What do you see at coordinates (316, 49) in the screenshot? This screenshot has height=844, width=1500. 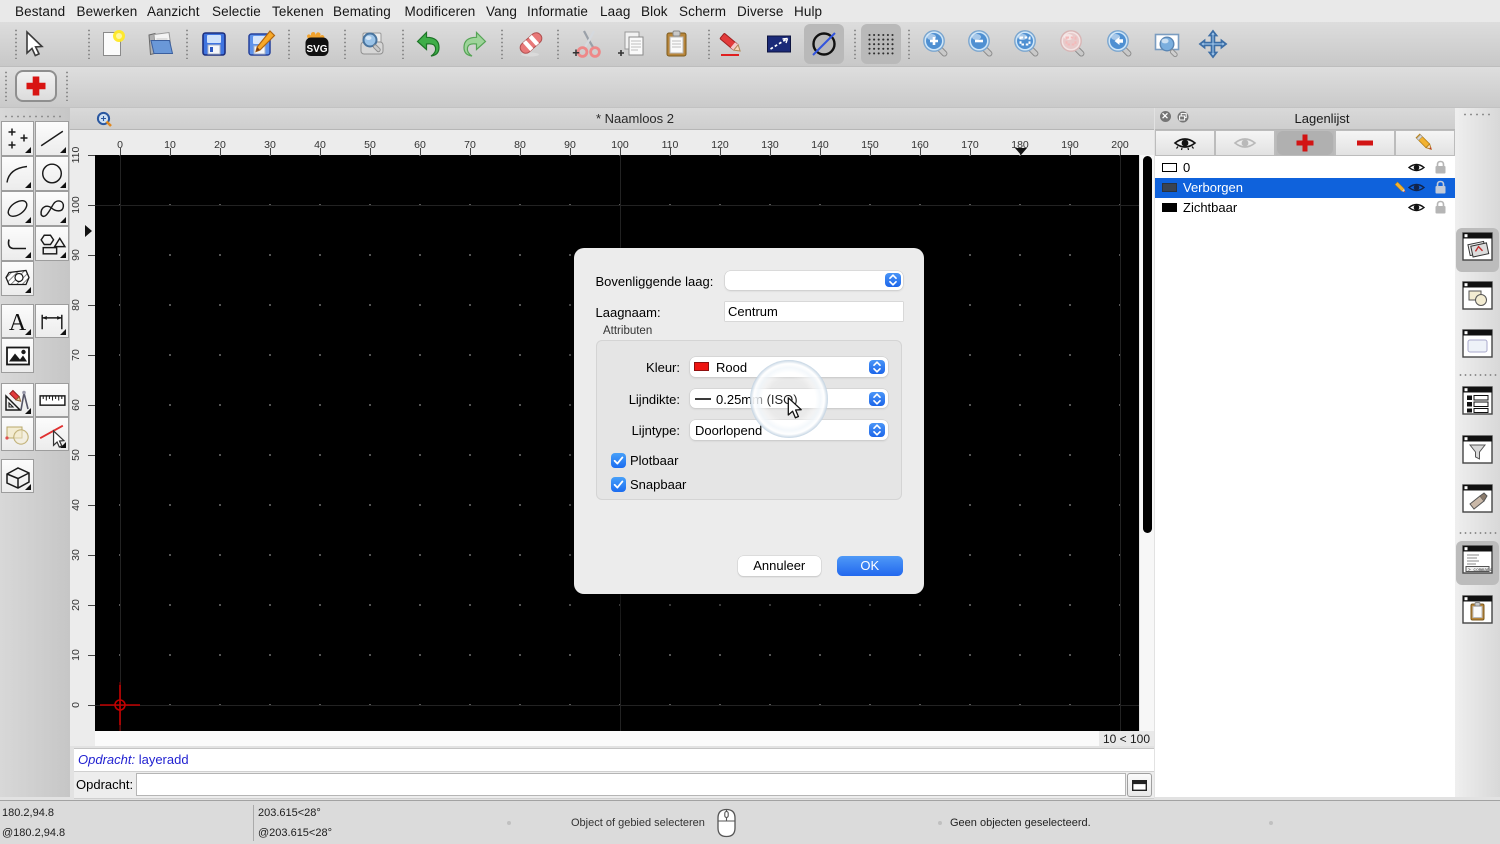 I see `svg-text: SVG` at bounding box center [316, 49].